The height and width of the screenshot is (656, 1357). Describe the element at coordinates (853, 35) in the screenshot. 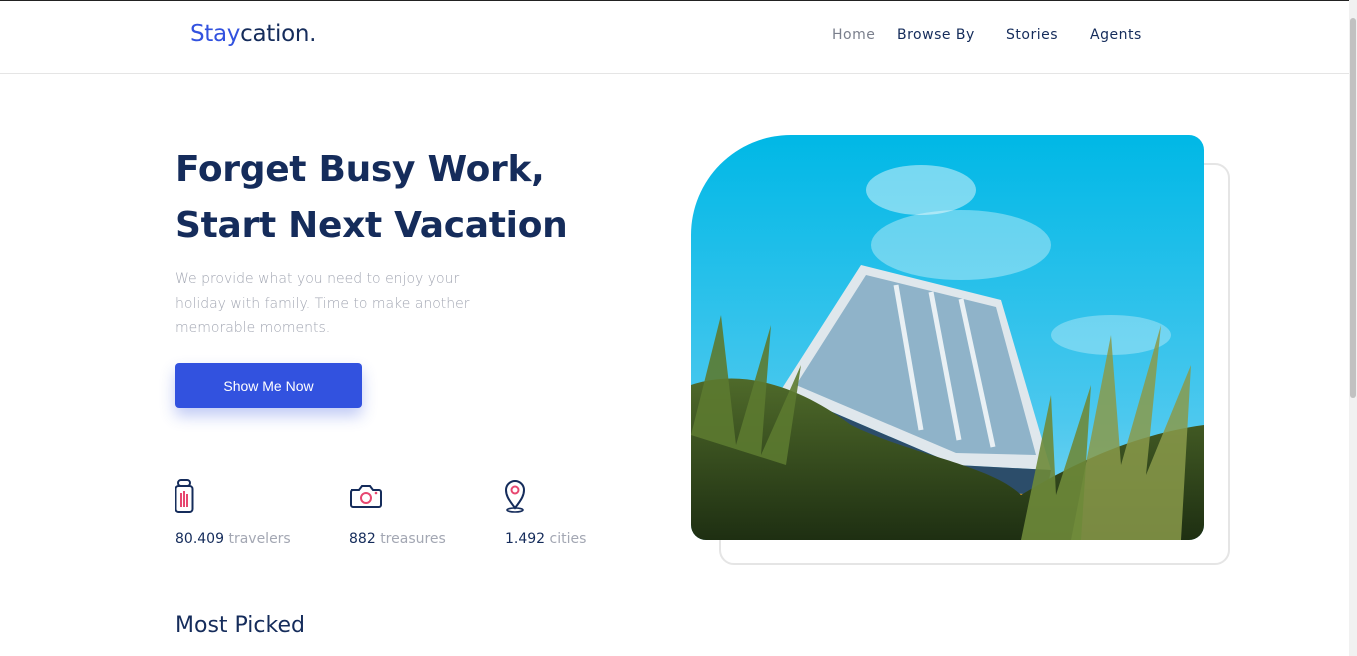

I see `nav-home: Home` at that location.